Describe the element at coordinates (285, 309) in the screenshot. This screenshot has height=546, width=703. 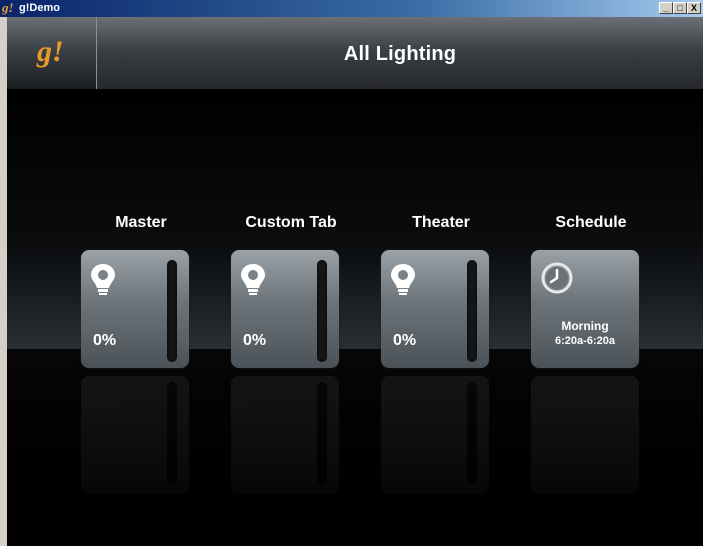
I see `tile-custom-tab: 0%` at that location.